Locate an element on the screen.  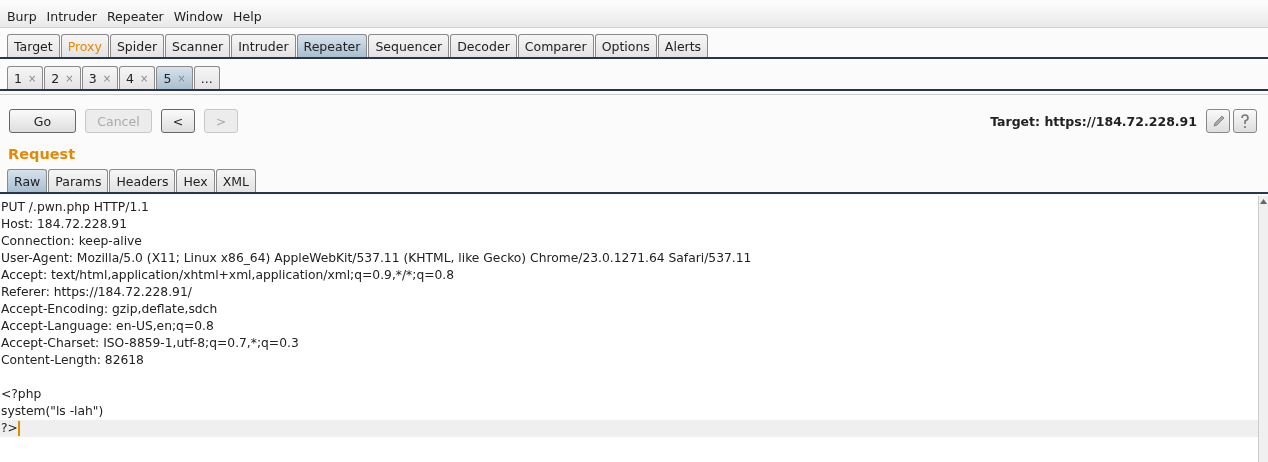
question-icon is located at coordinates (1245, 121).